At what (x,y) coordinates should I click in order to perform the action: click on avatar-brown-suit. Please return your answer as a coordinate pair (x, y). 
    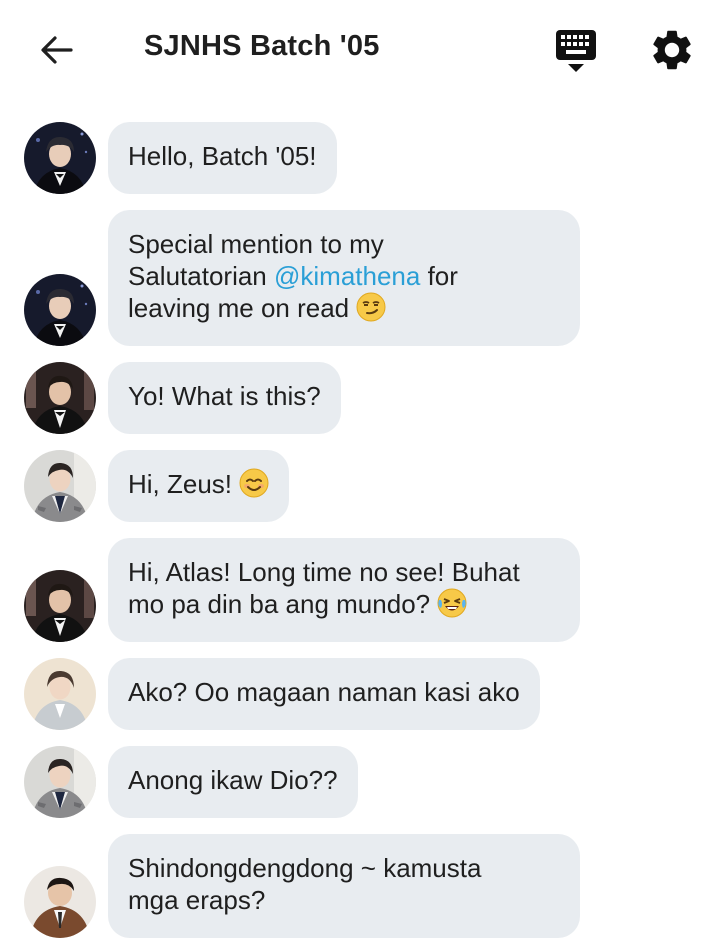
    Looking at the image, I should click on (60, 902).